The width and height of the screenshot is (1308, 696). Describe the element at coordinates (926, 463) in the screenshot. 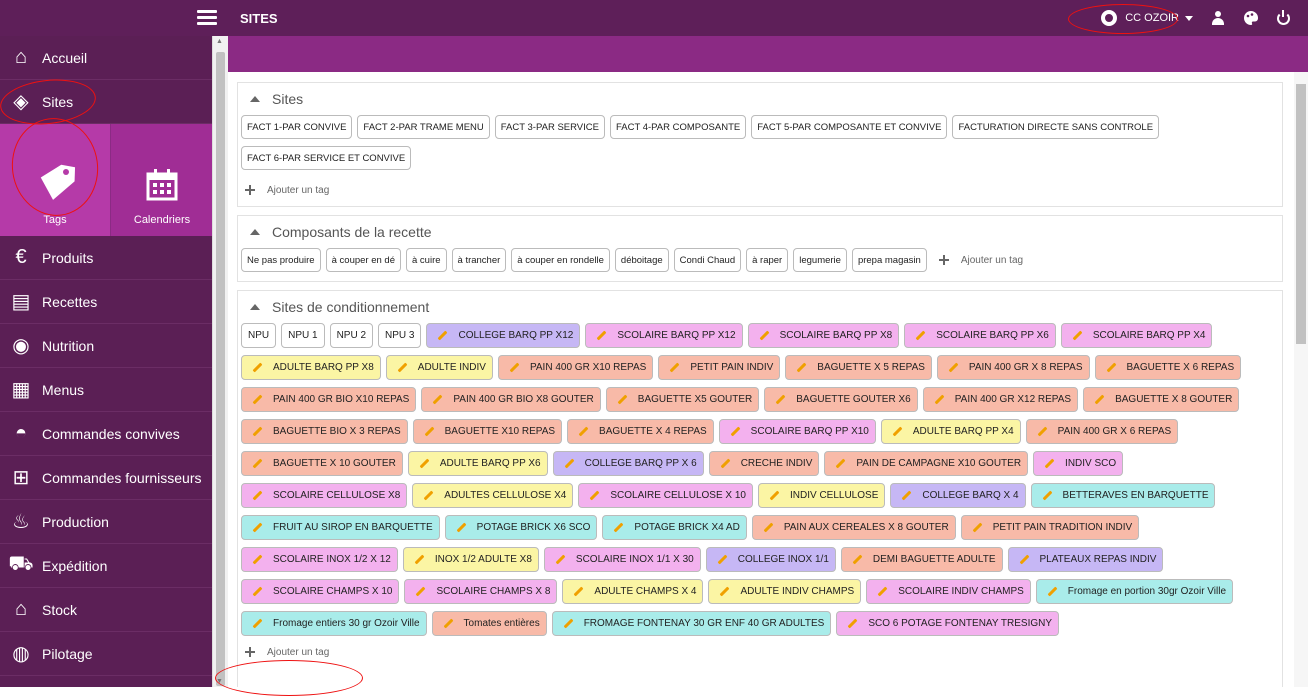

I see `tag-chip: PAIN DE CAMPAGNE X10 GOUTER` at that location.